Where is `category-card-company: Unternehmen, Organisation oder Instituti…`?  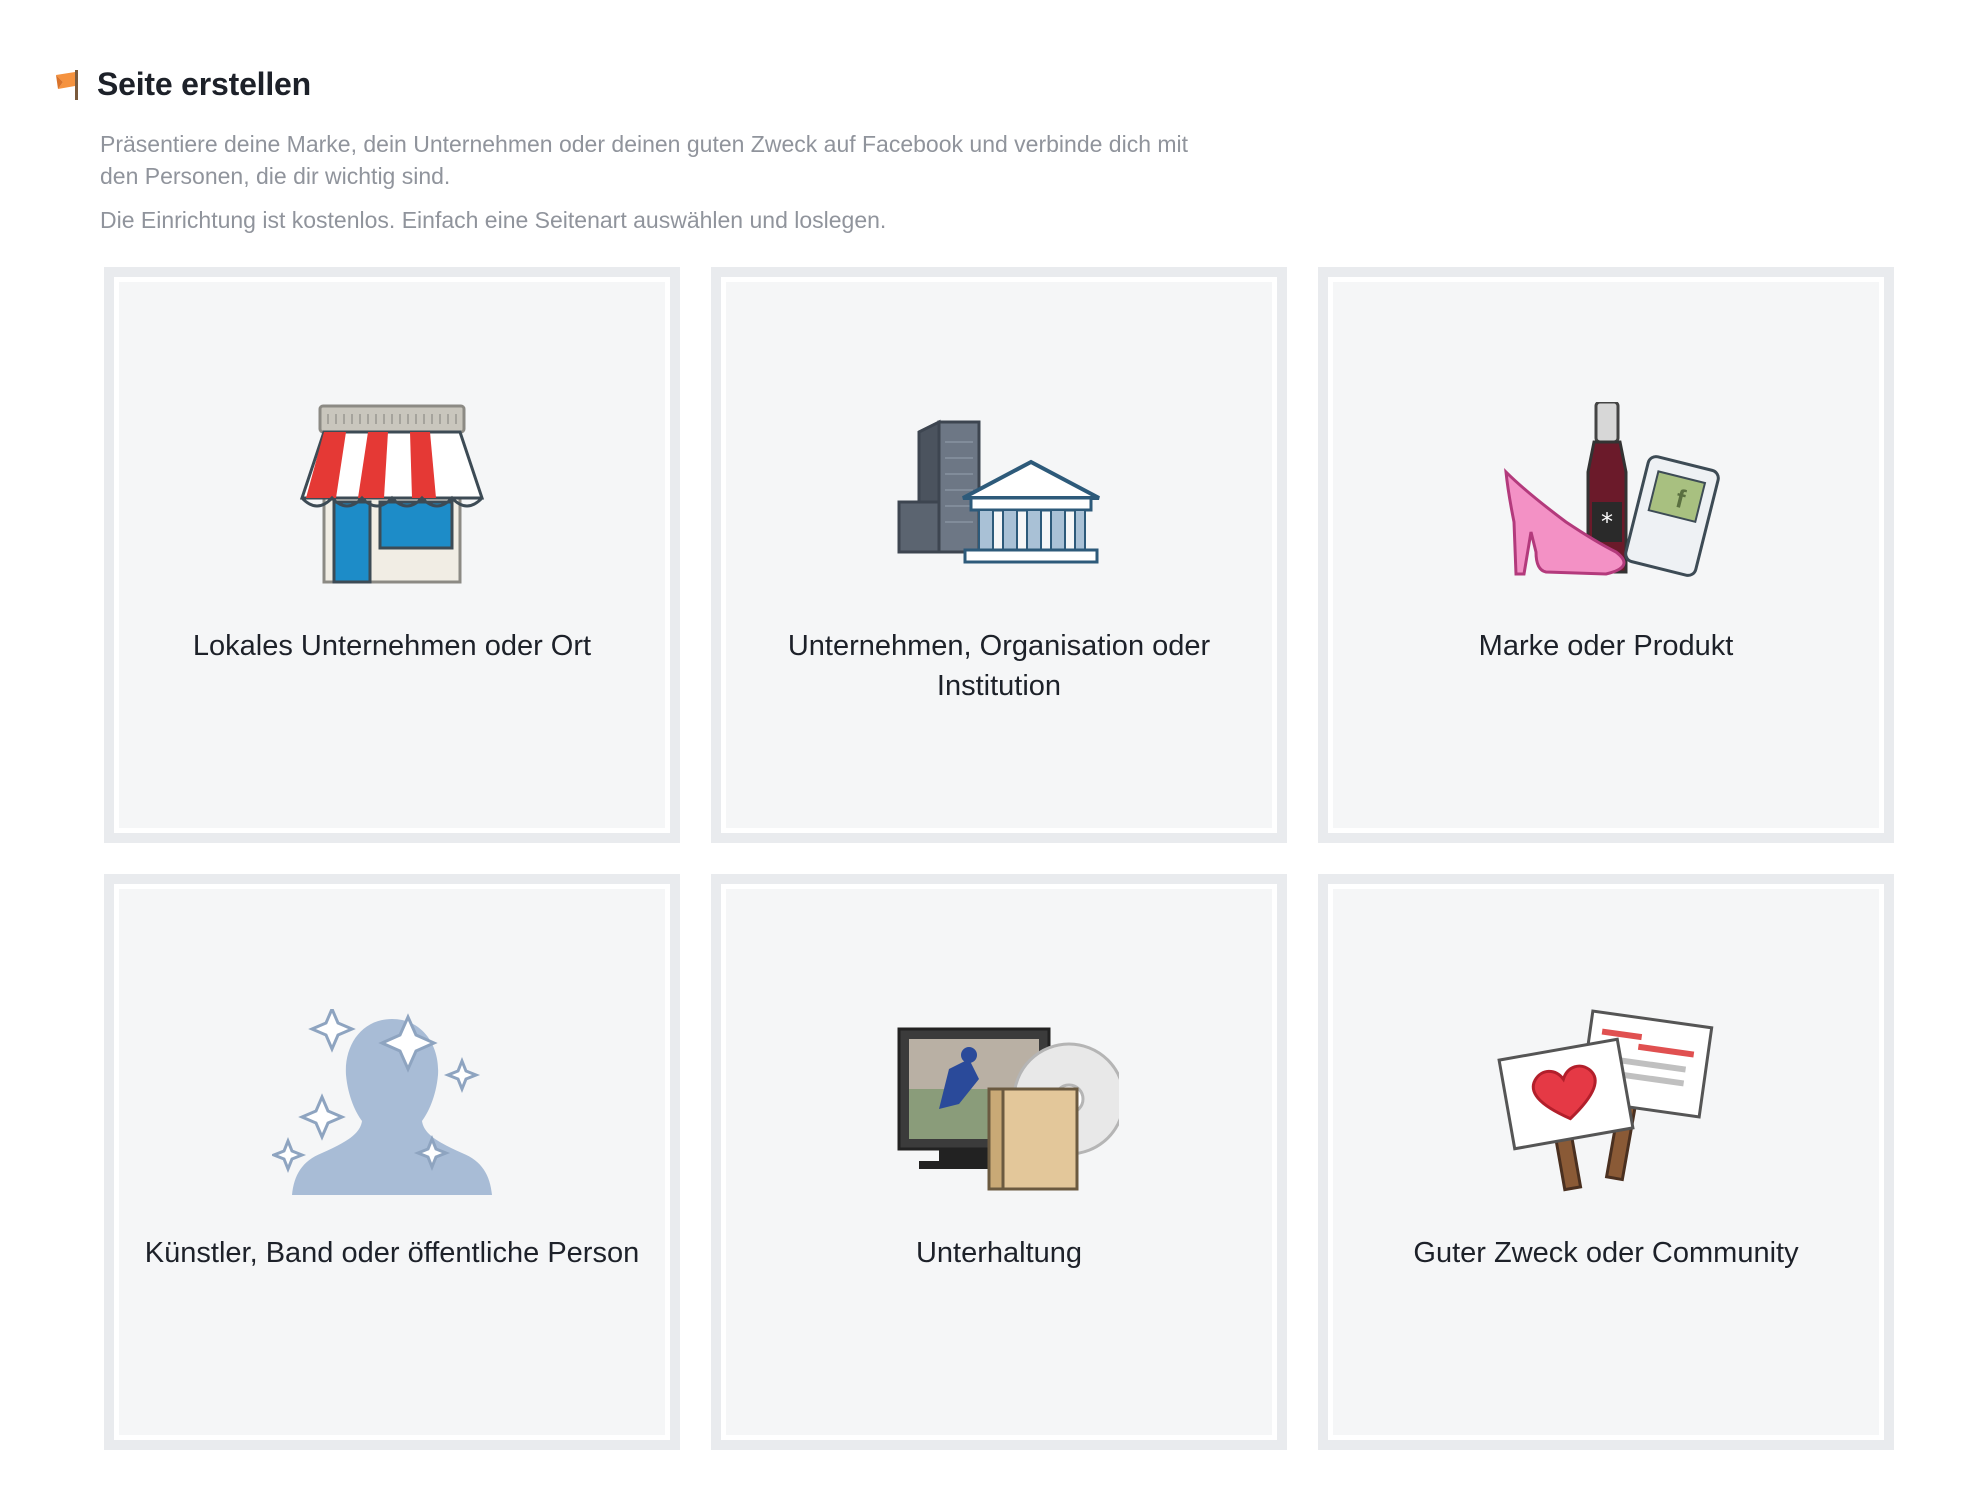
category-card-company: Unternehmen, Organisation oder Instituti… is located at coordinates (999, 555).